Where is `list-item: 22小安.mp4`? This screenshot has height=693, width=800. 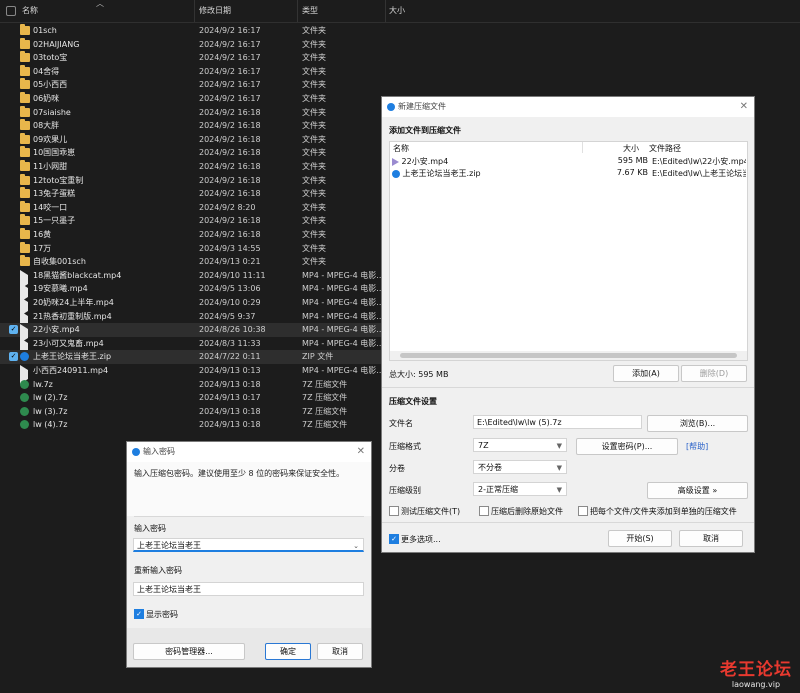 list-item: 22小安.mp4 is located at coordinates (420, 161).